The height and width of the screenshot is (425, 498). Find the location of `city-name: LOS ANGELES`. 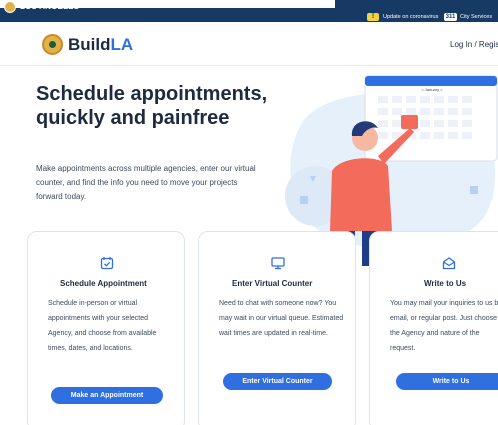

city-name: LOS ANGELES is located at coordinates (49, 7).